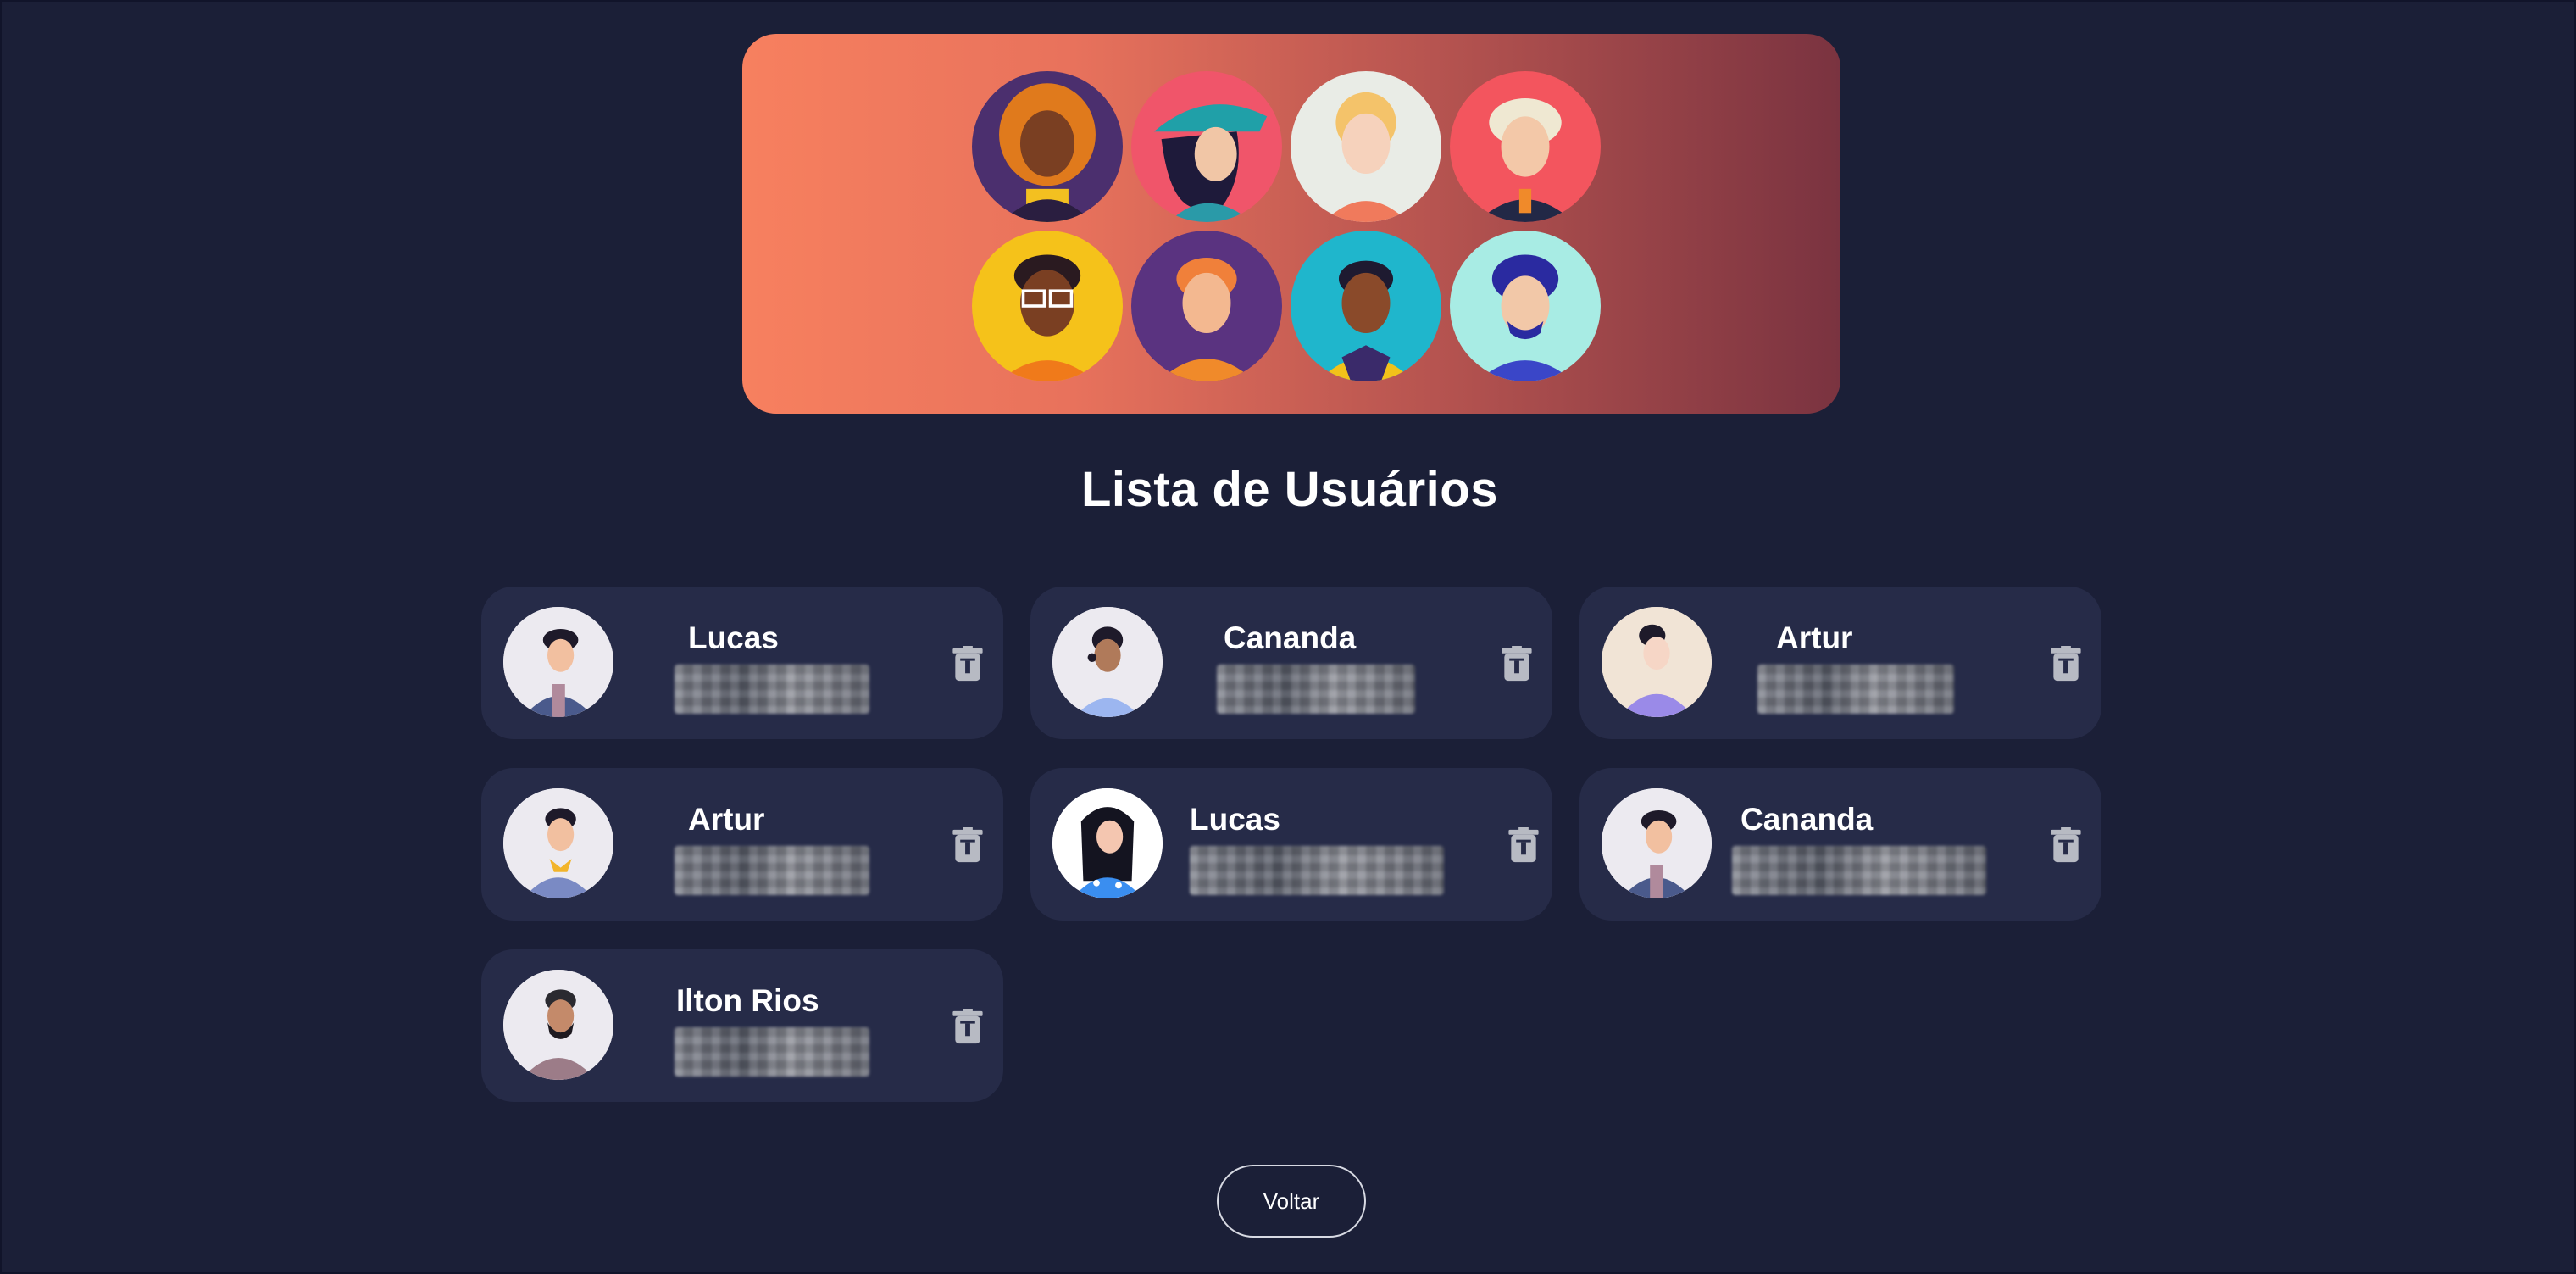 The height and width of the screenshot is (1274, 2576). What do you see at coordinates (1366, 146) in the screenshot?
I see `banner-avatar-woman-blonde-icon` at bounding box center [1366, 146].